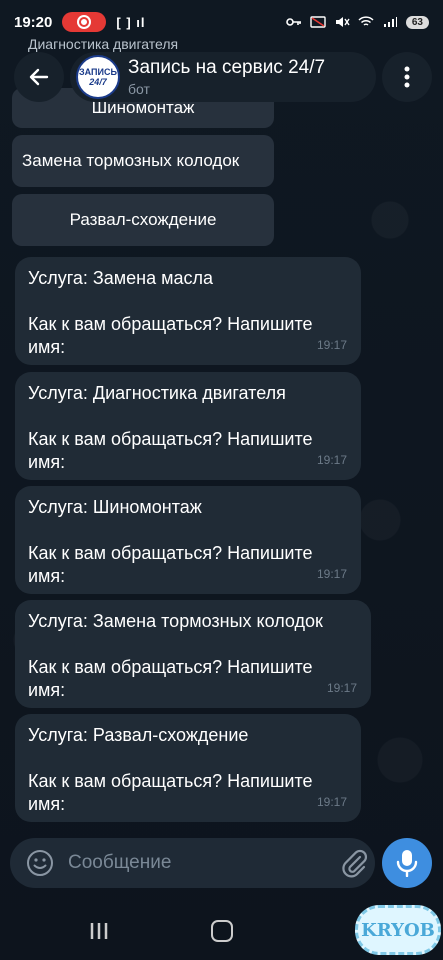 This screenshot has width=443, height=960. Describe the element at coordinates (121, 278) in the screenshot. I see `message-service: Услуга: Замена масла` at that location.